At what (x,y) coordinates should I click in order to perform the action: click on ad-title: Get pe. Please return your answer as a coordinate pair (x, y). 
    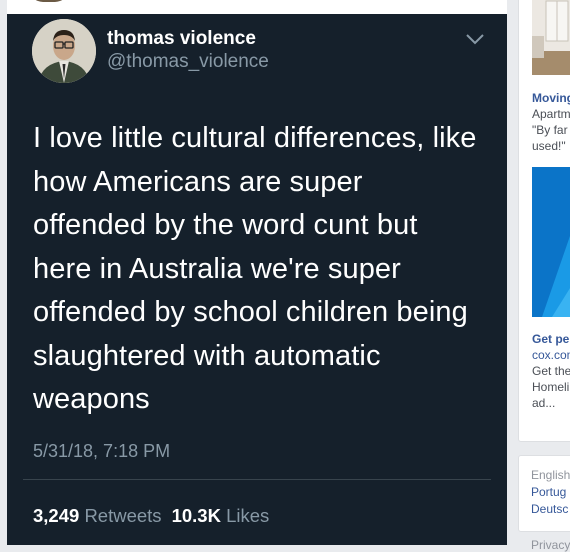
    Looking at the image, I should click on (550, 339).